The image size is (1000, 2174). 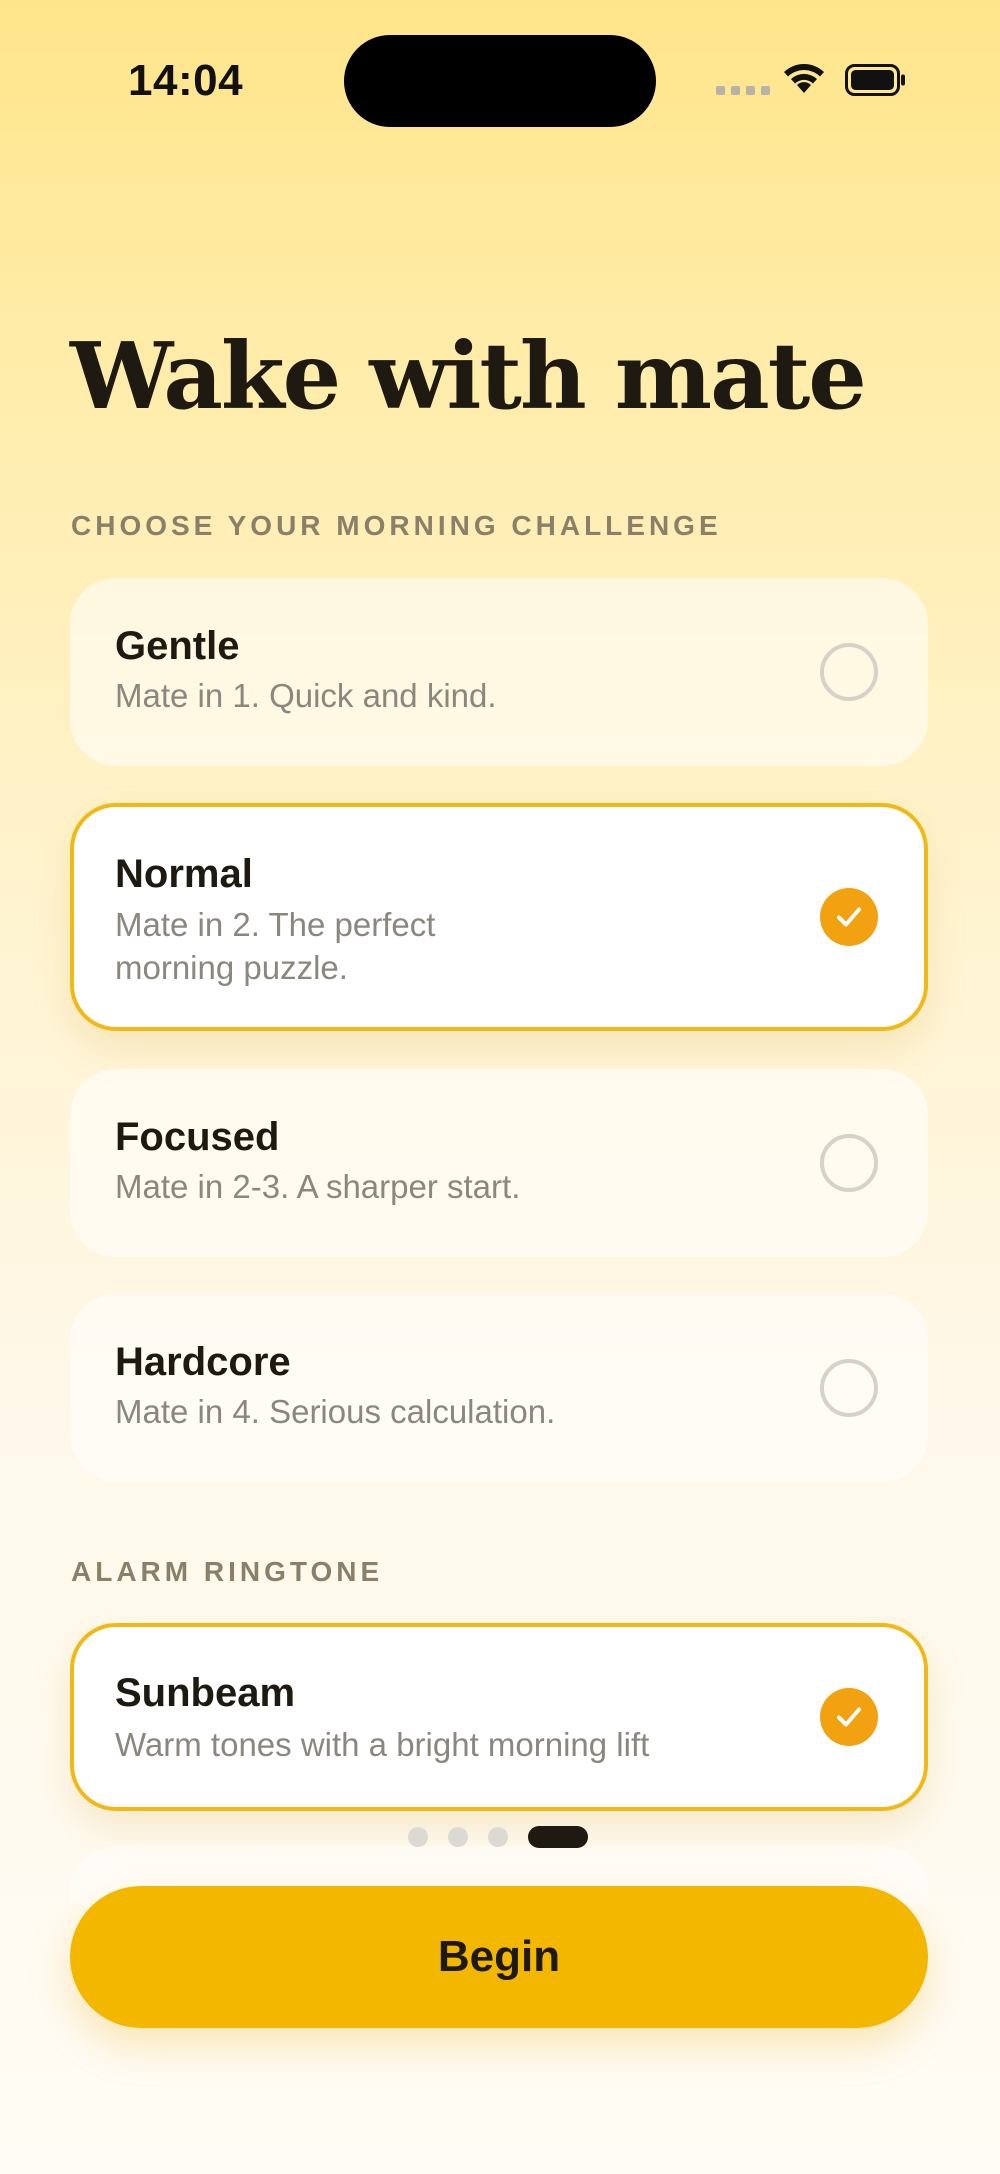 I want to click on battery-icon, so click(x=875, y=80).